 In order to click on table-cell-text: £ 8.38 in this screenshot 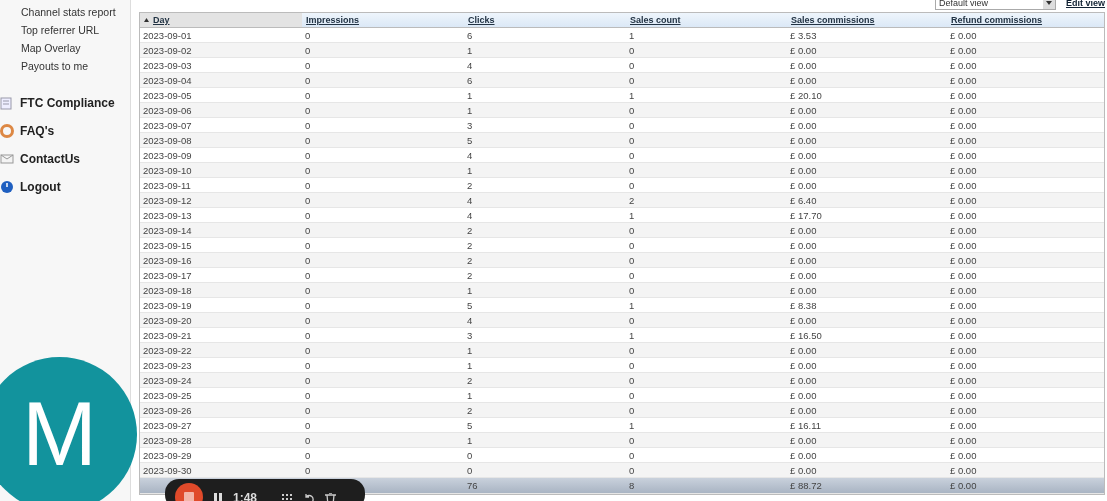, I will do `click(803, 305)`.